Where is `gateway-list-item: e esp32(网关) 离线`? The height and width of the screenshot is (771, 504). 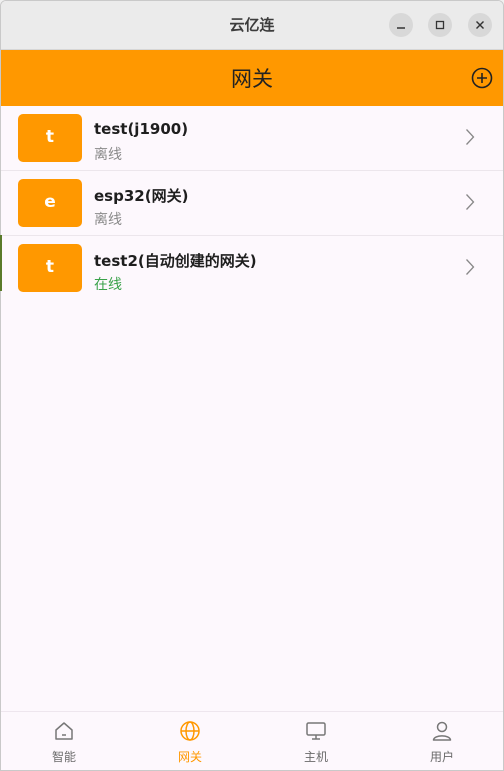
gateway-list-item: e esp32(网关) 离线 is located at coordinates (252, 203).